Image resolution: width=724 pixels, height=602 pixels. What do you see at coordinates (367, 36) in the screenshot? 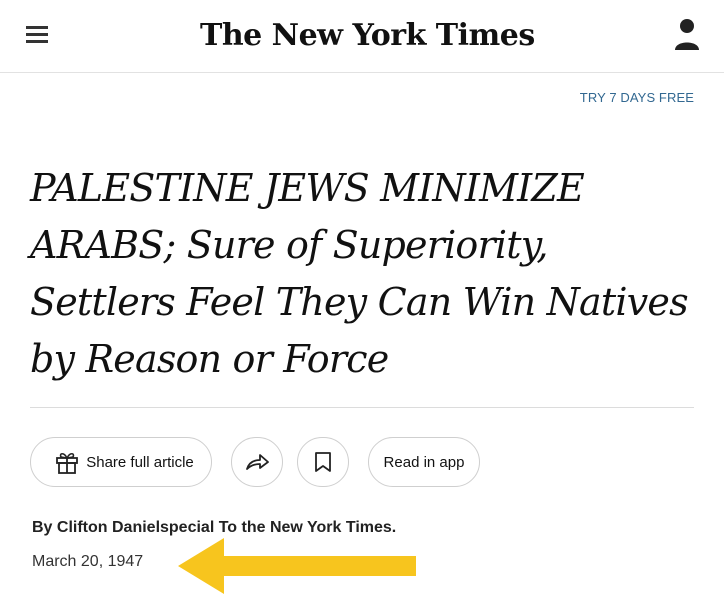
I see `site-logo: The New York Times` at bounding box center [367, 36].